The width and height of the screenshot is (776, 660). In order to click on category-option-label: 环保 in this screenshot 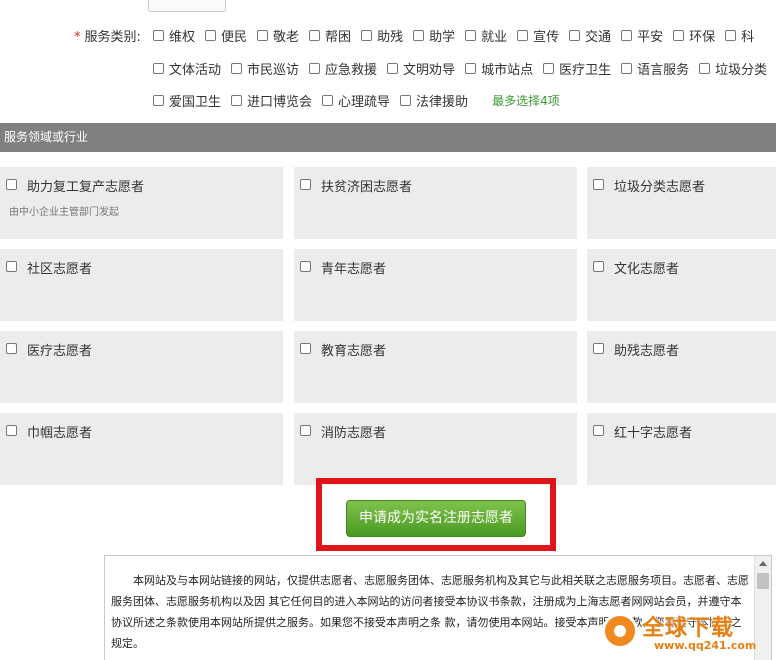, I will do `click(702, 37)`.